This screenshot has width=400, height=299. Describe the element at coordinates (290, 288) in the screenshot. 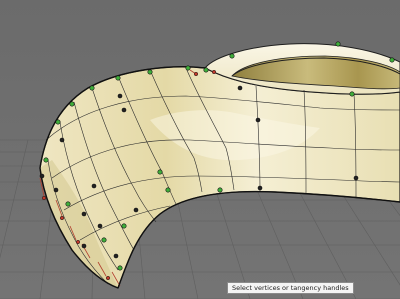

I see `status-tooltip: Select vertices or tangency handles` at that location.